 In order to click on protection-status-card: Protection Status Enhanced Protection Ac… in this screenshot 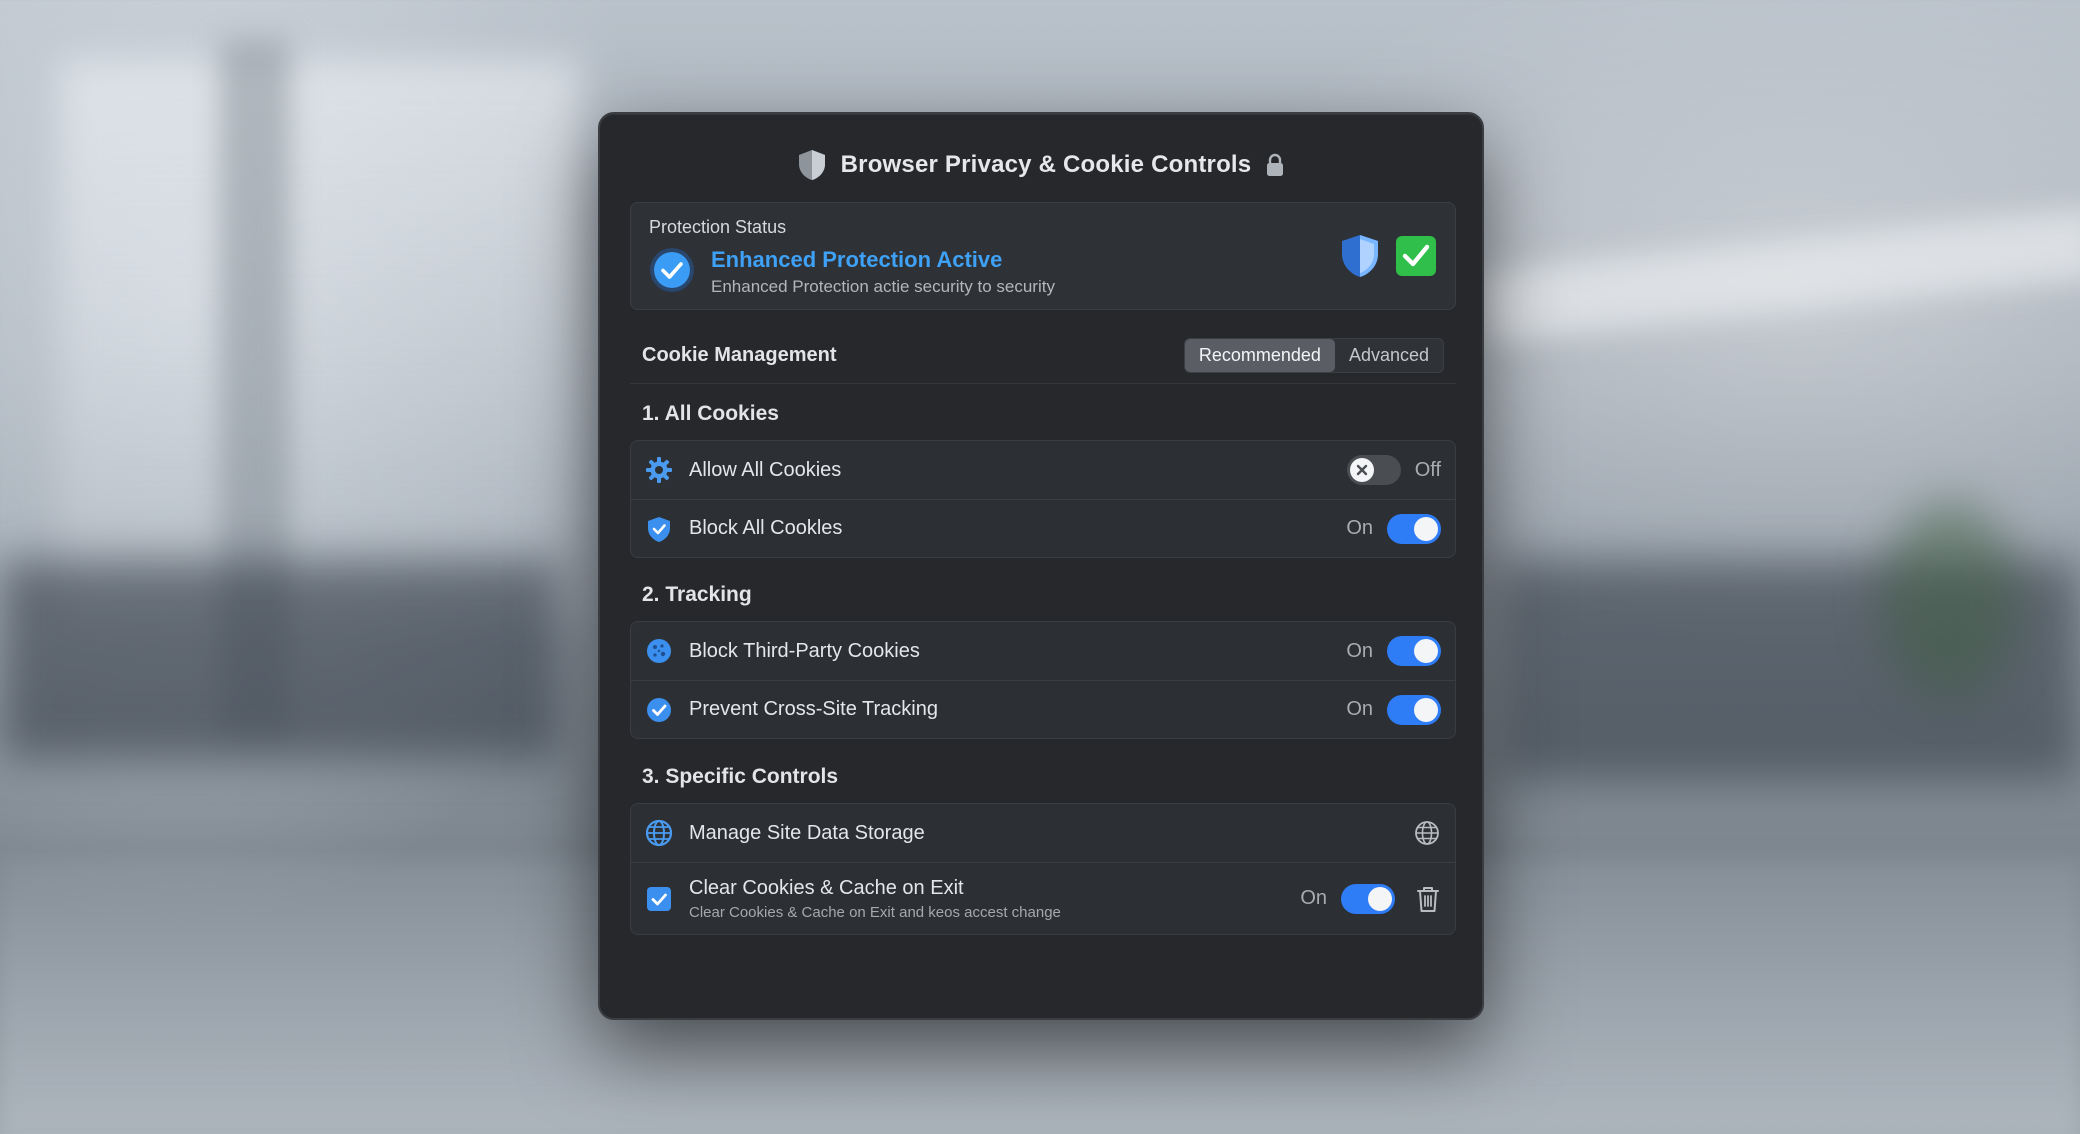, I will do `click(1043, 256)`.